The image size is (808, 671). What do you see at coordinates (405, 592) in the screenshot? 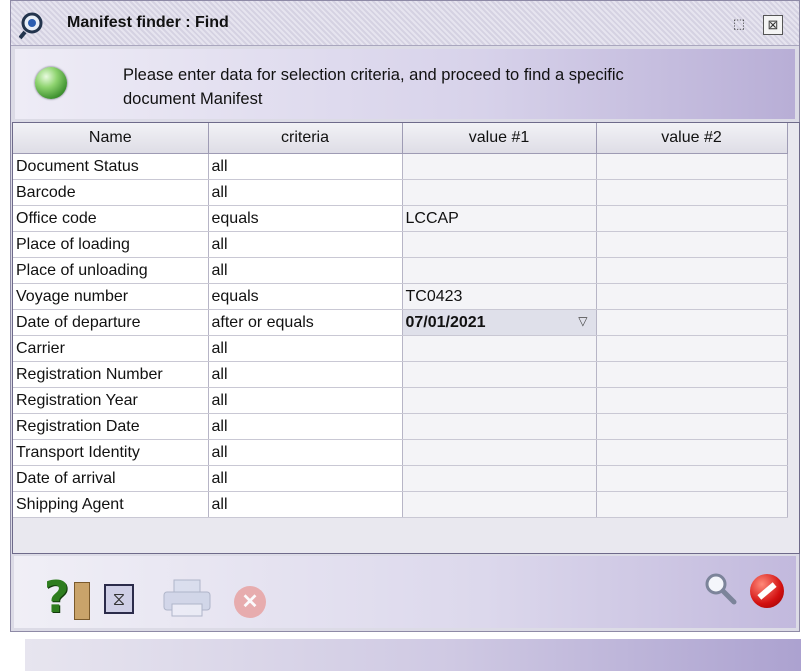
I see `action-toolbar: ? ⧖ ✕` at bounding box center [405, 592].